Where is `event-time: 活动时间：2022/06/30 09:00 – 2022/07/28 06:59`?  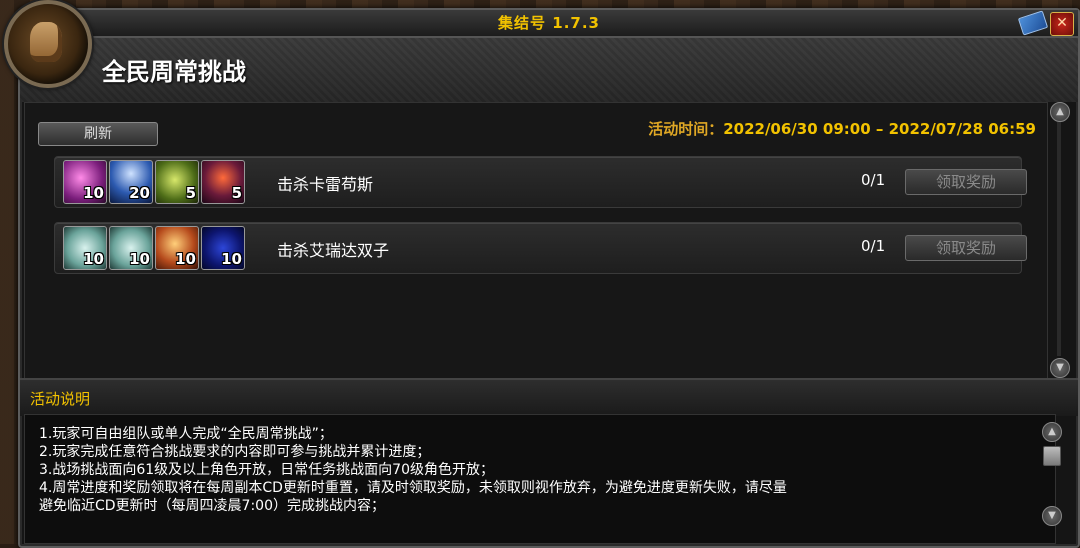 event-time: 活动时间：2022/06/30 09:00 – 2022/07/28 06:59 is located at coordinates (842, 128).